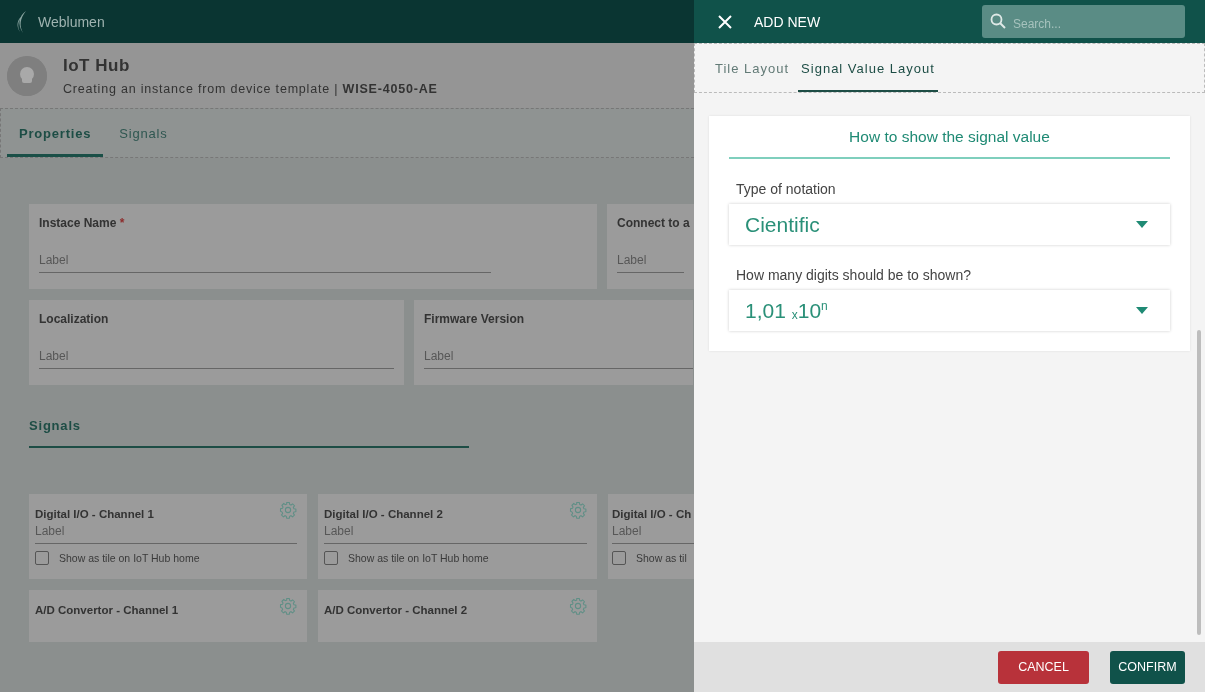 The image size is (1205, 692). I want to click on confirm-button: CONFIRM, so click(1147, 667).